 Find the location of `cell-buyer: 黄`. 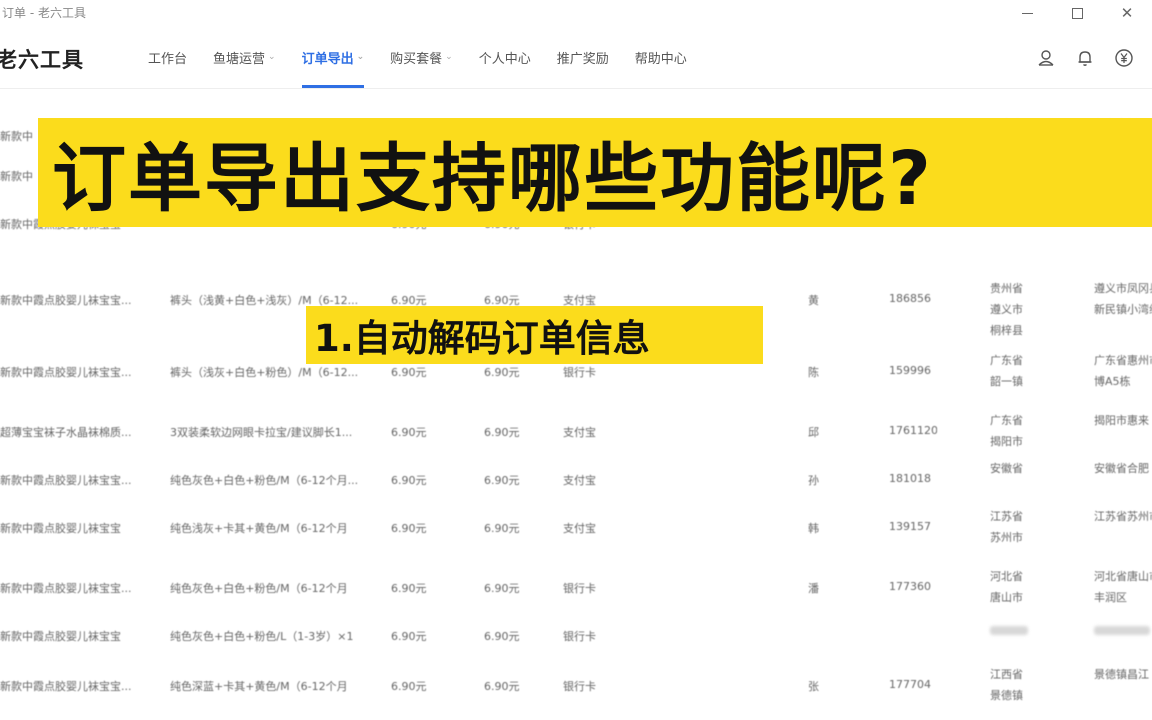

cell-buyer: 黄 is located at coordinates (813, 300).